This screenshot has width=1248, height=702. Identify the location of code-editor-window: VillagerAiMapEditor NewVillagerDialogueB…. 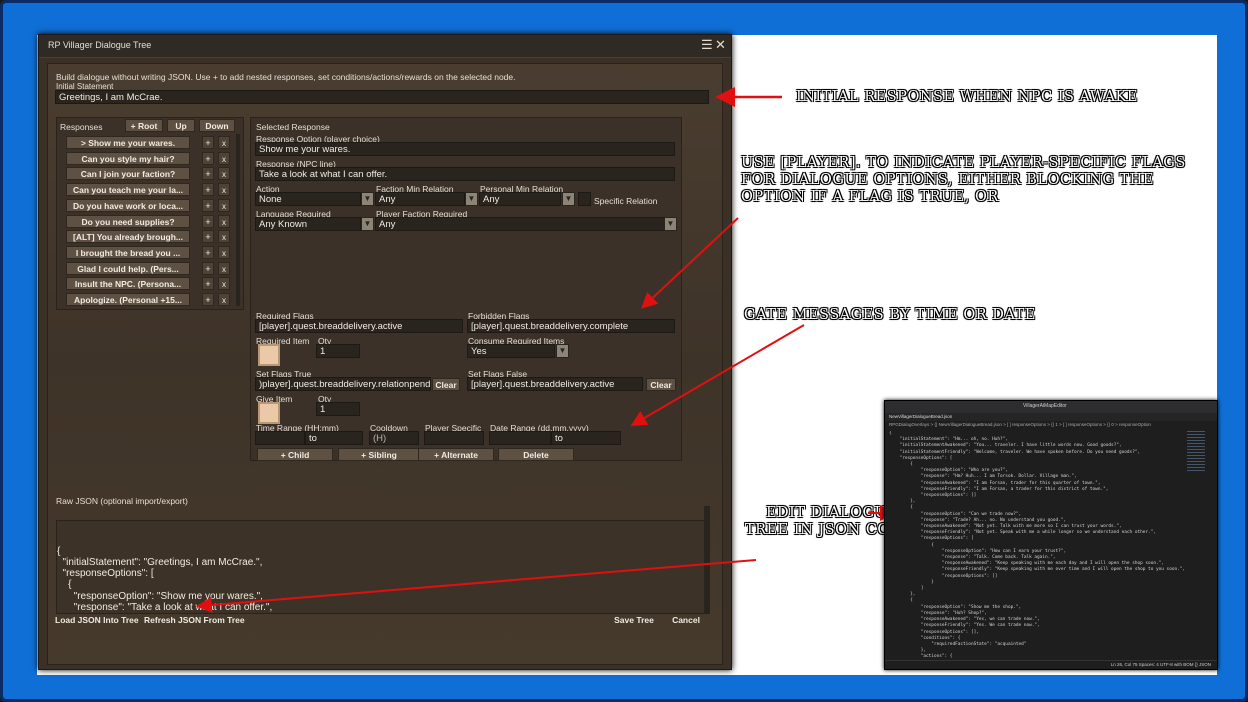
(1051, 535).